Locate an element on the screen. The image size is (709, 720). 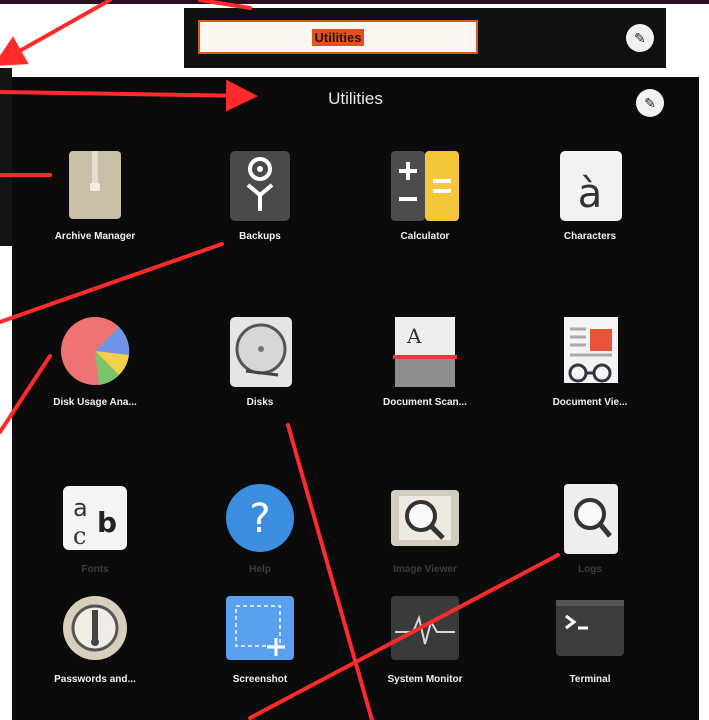
svg-text: c is located at coordinates (79, 536).